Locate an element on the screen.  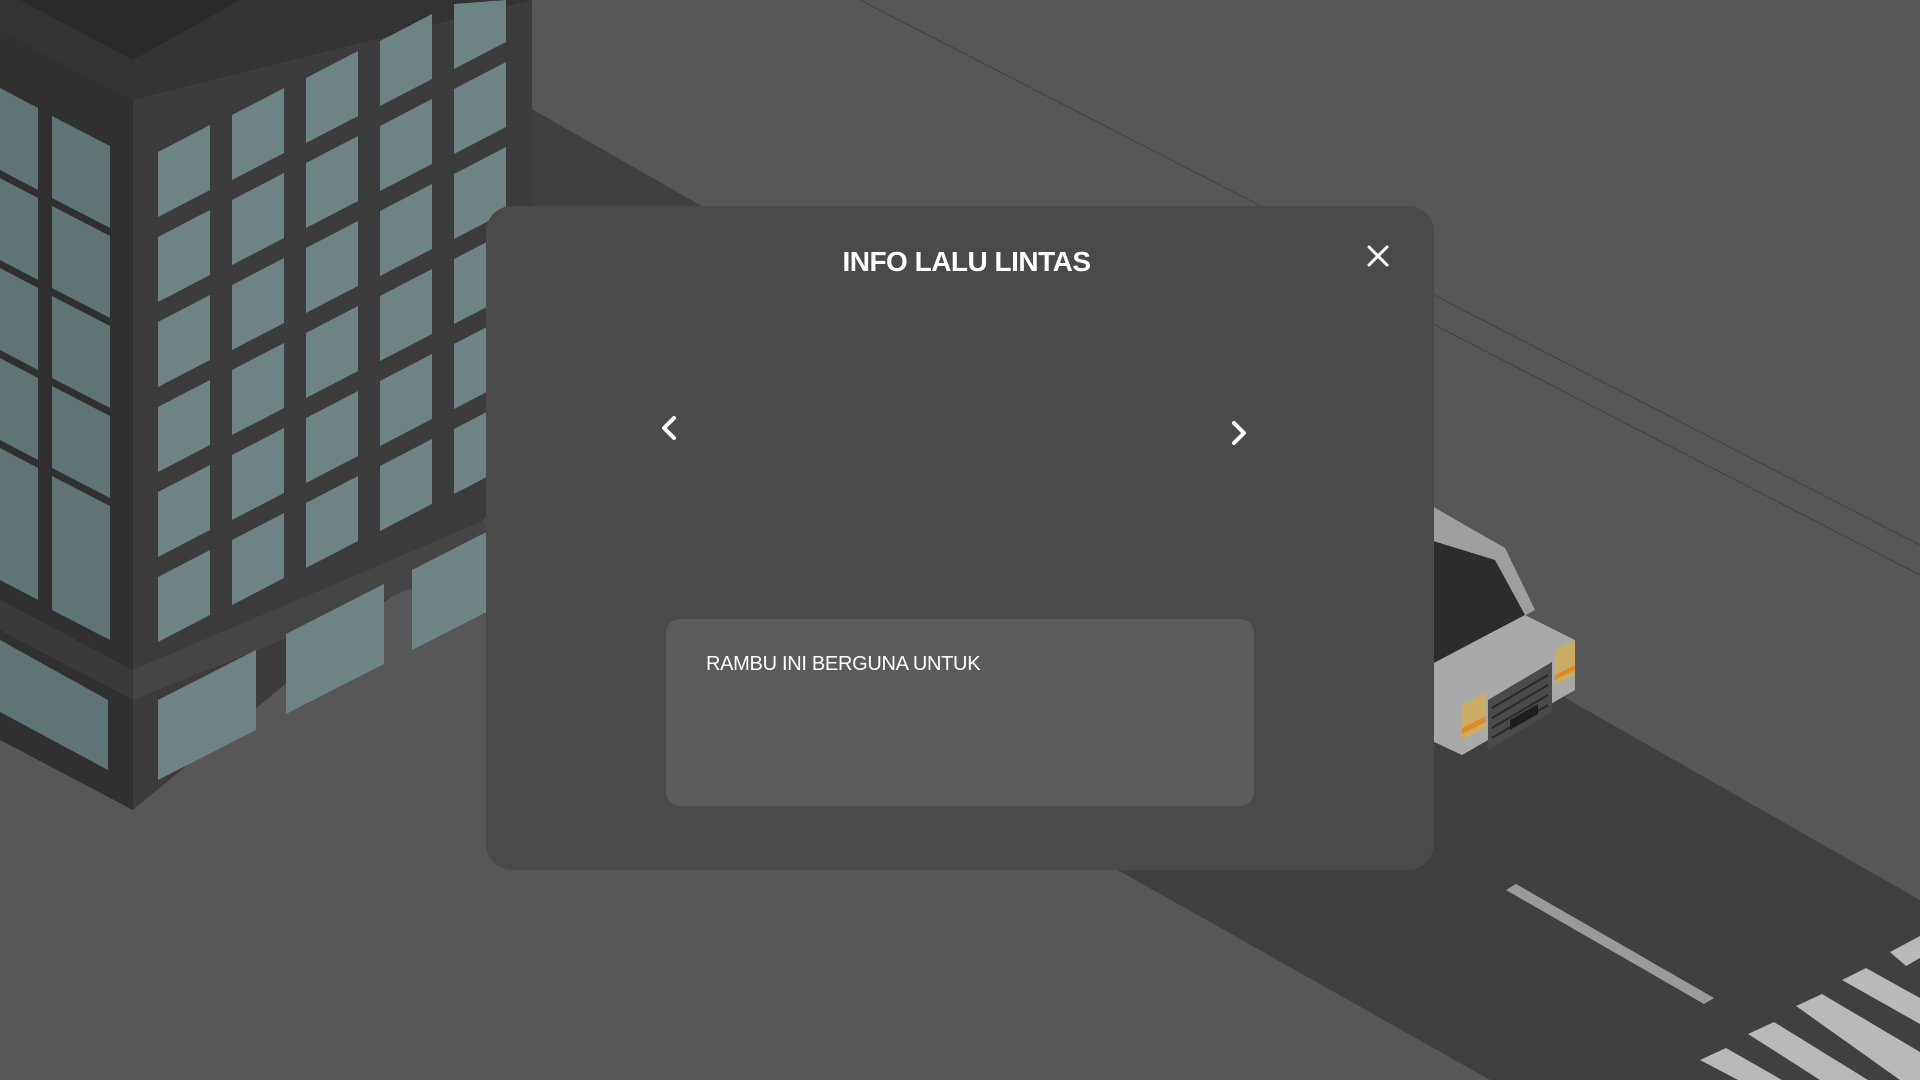
chevron-right-icon is located at coordinates (1239, 433).